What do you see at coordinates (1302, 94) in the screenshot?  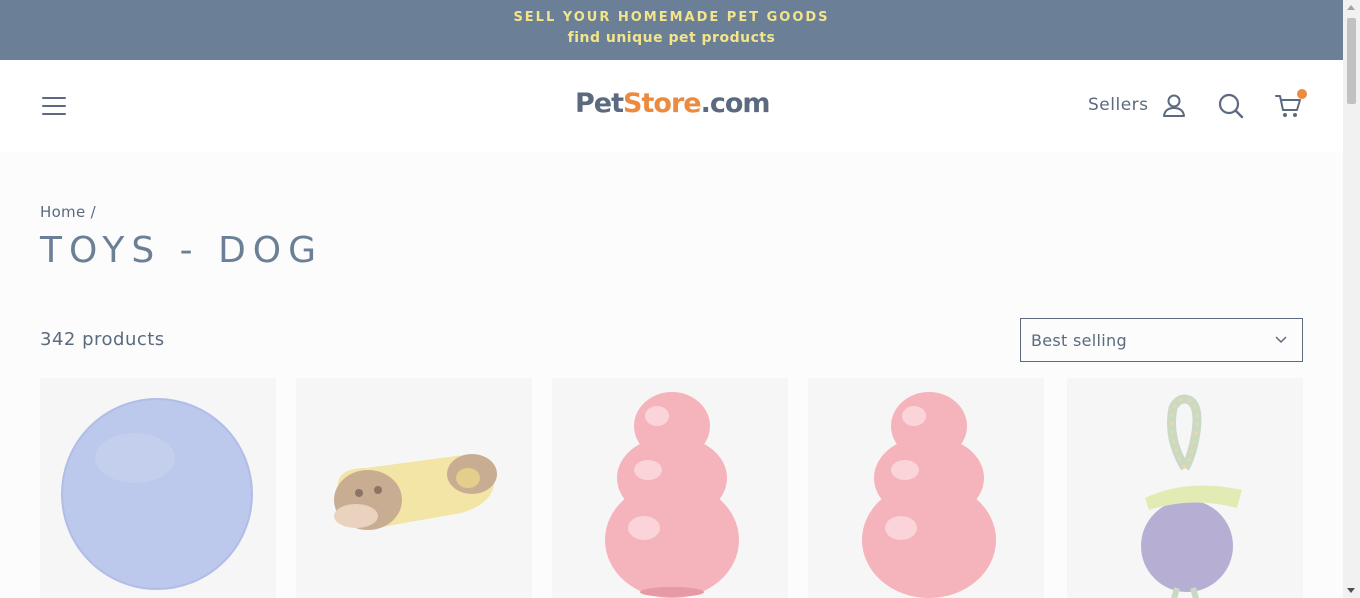 I see `cart-badge` at bounding box center [1302, 94].